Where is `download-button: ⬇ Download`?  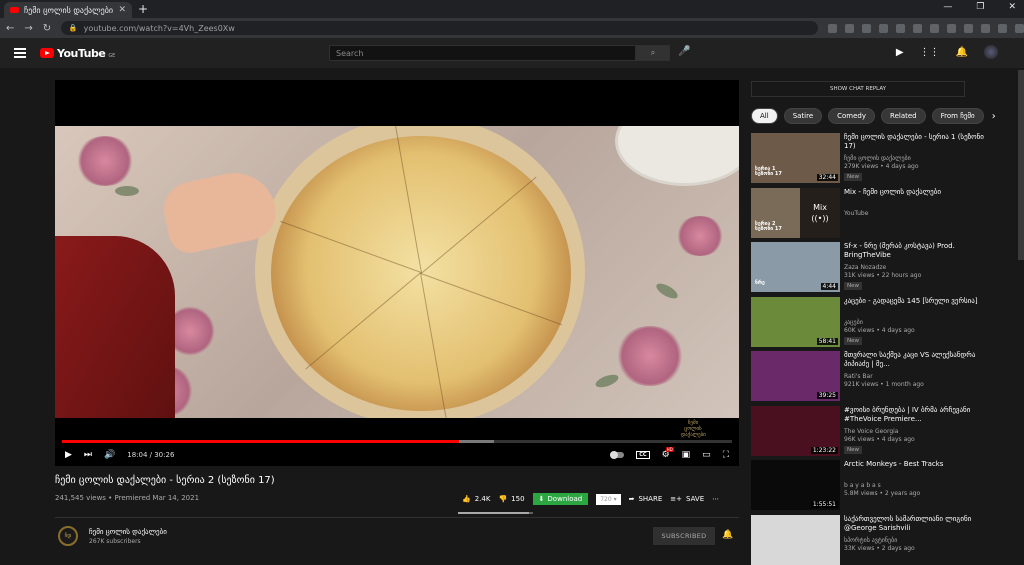 download-button: ⬇ Download is located at coordinates (560, 499).